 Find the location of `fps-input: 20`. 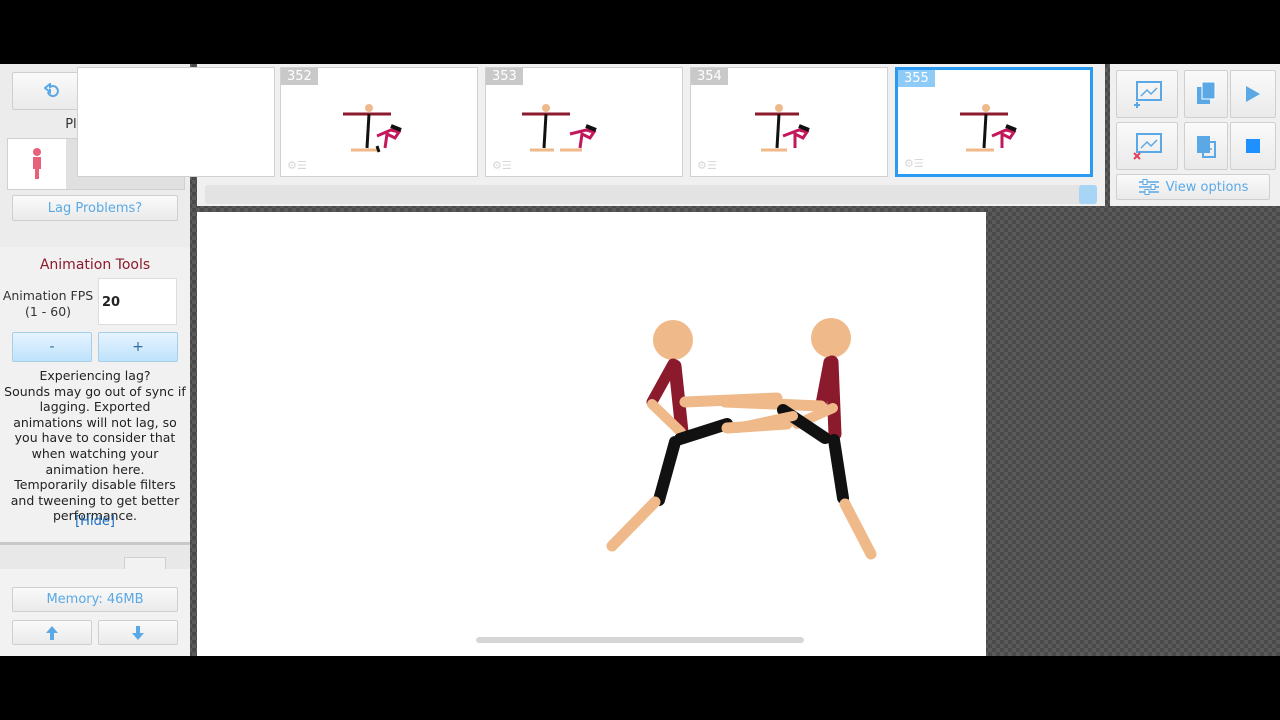

fps-input: 20 is located at coordinates (137, 301).